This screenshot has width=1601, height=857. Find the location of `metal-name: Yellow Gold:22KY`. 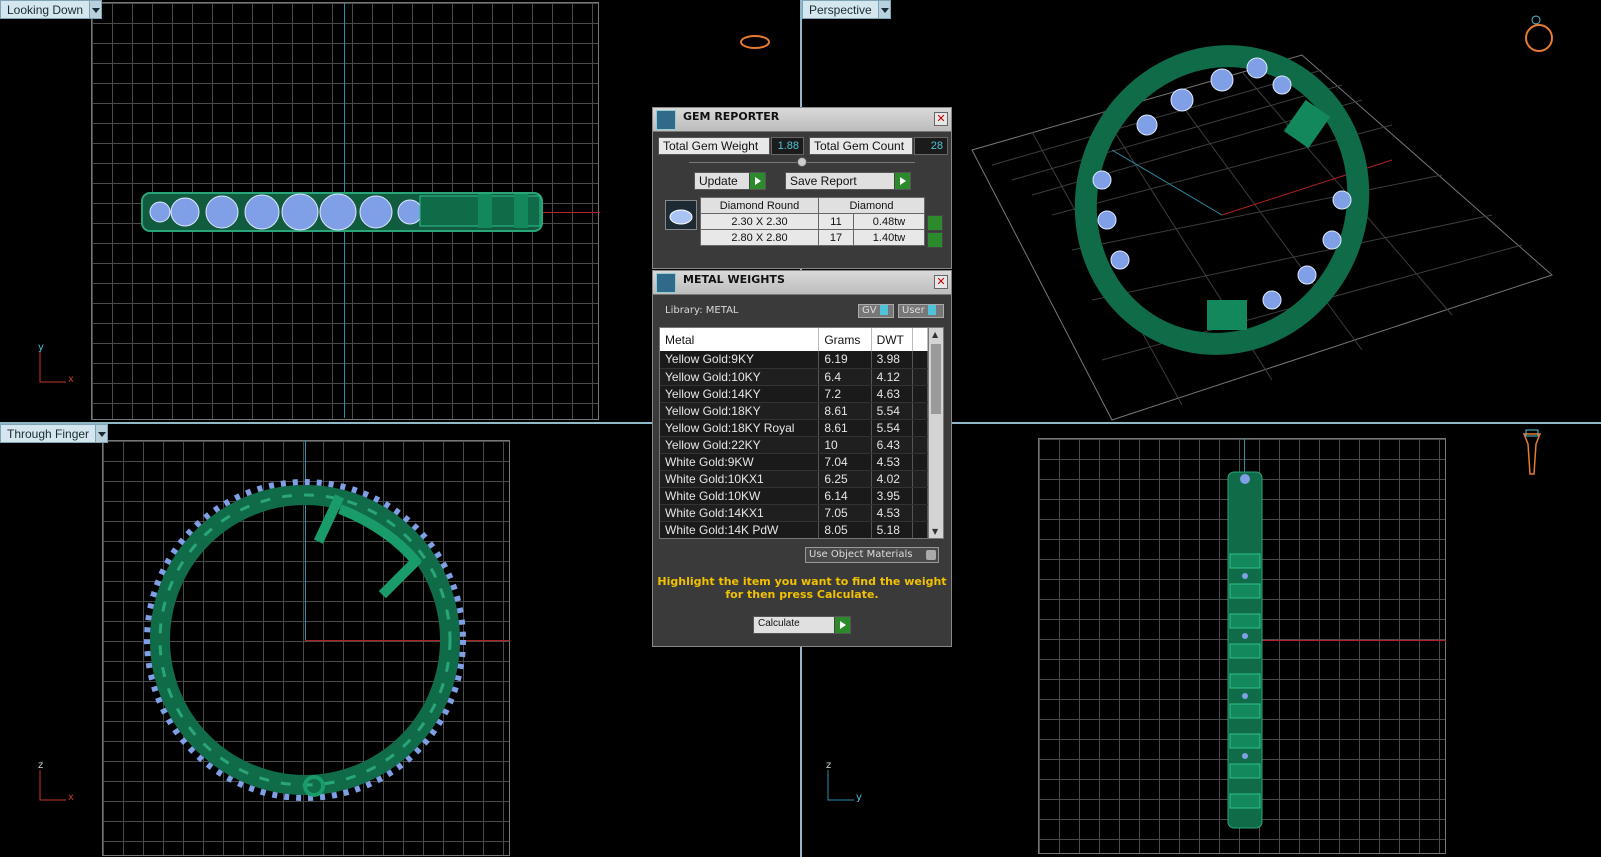

metal-name: Yellow Gold:22KY is located at coordinates (740, 445).